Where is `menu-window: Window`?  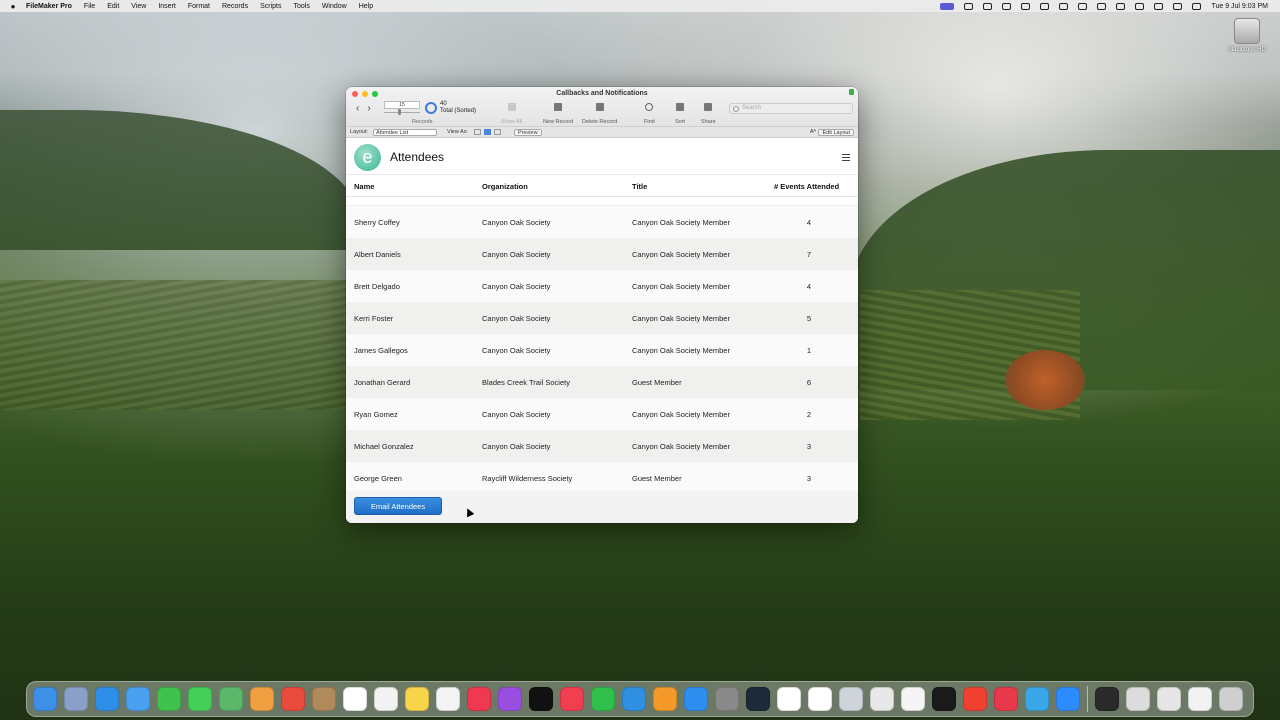
menu-window: Window is located at coordinates (334, 6).